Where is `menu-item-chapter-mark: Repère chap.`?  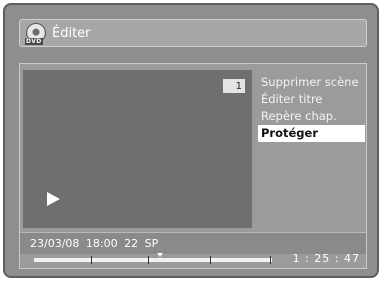 menu-item-chapter-mark: Repère chap. is located at coordinates (311, 116).